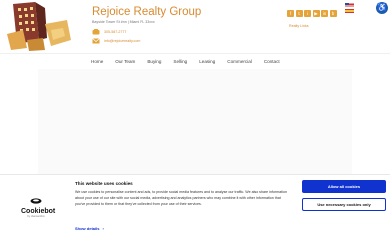  Describe the element at coordinates (104, 183) in the screenshot. I see `cookie-title: This website uses cookies` at that location.